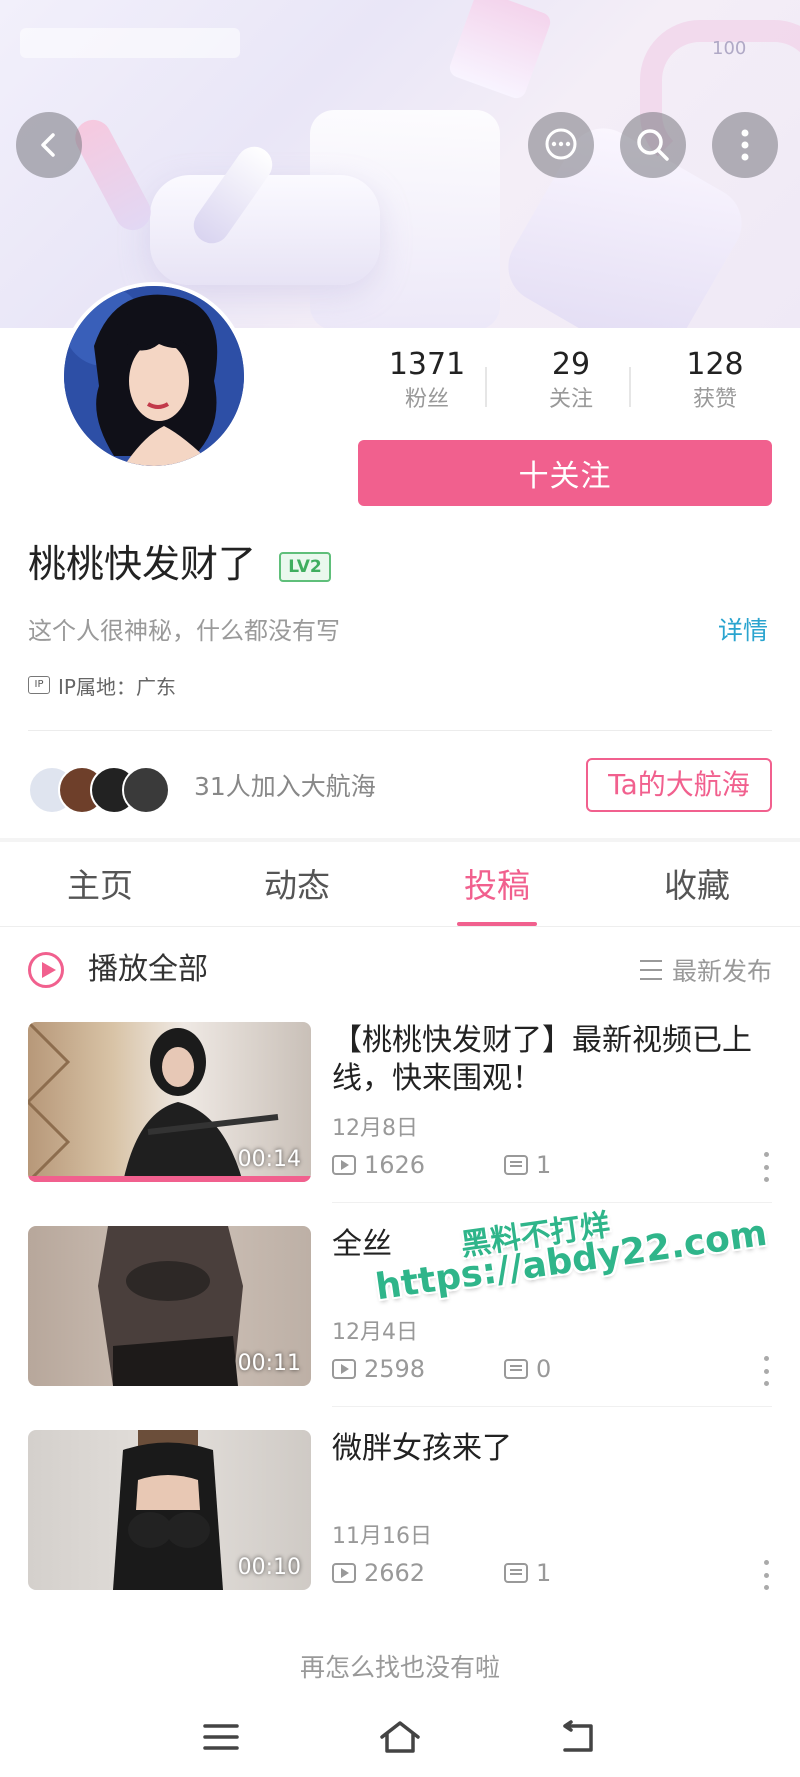  I want to click on play-all-button: 播放全部, so click(148, 970).